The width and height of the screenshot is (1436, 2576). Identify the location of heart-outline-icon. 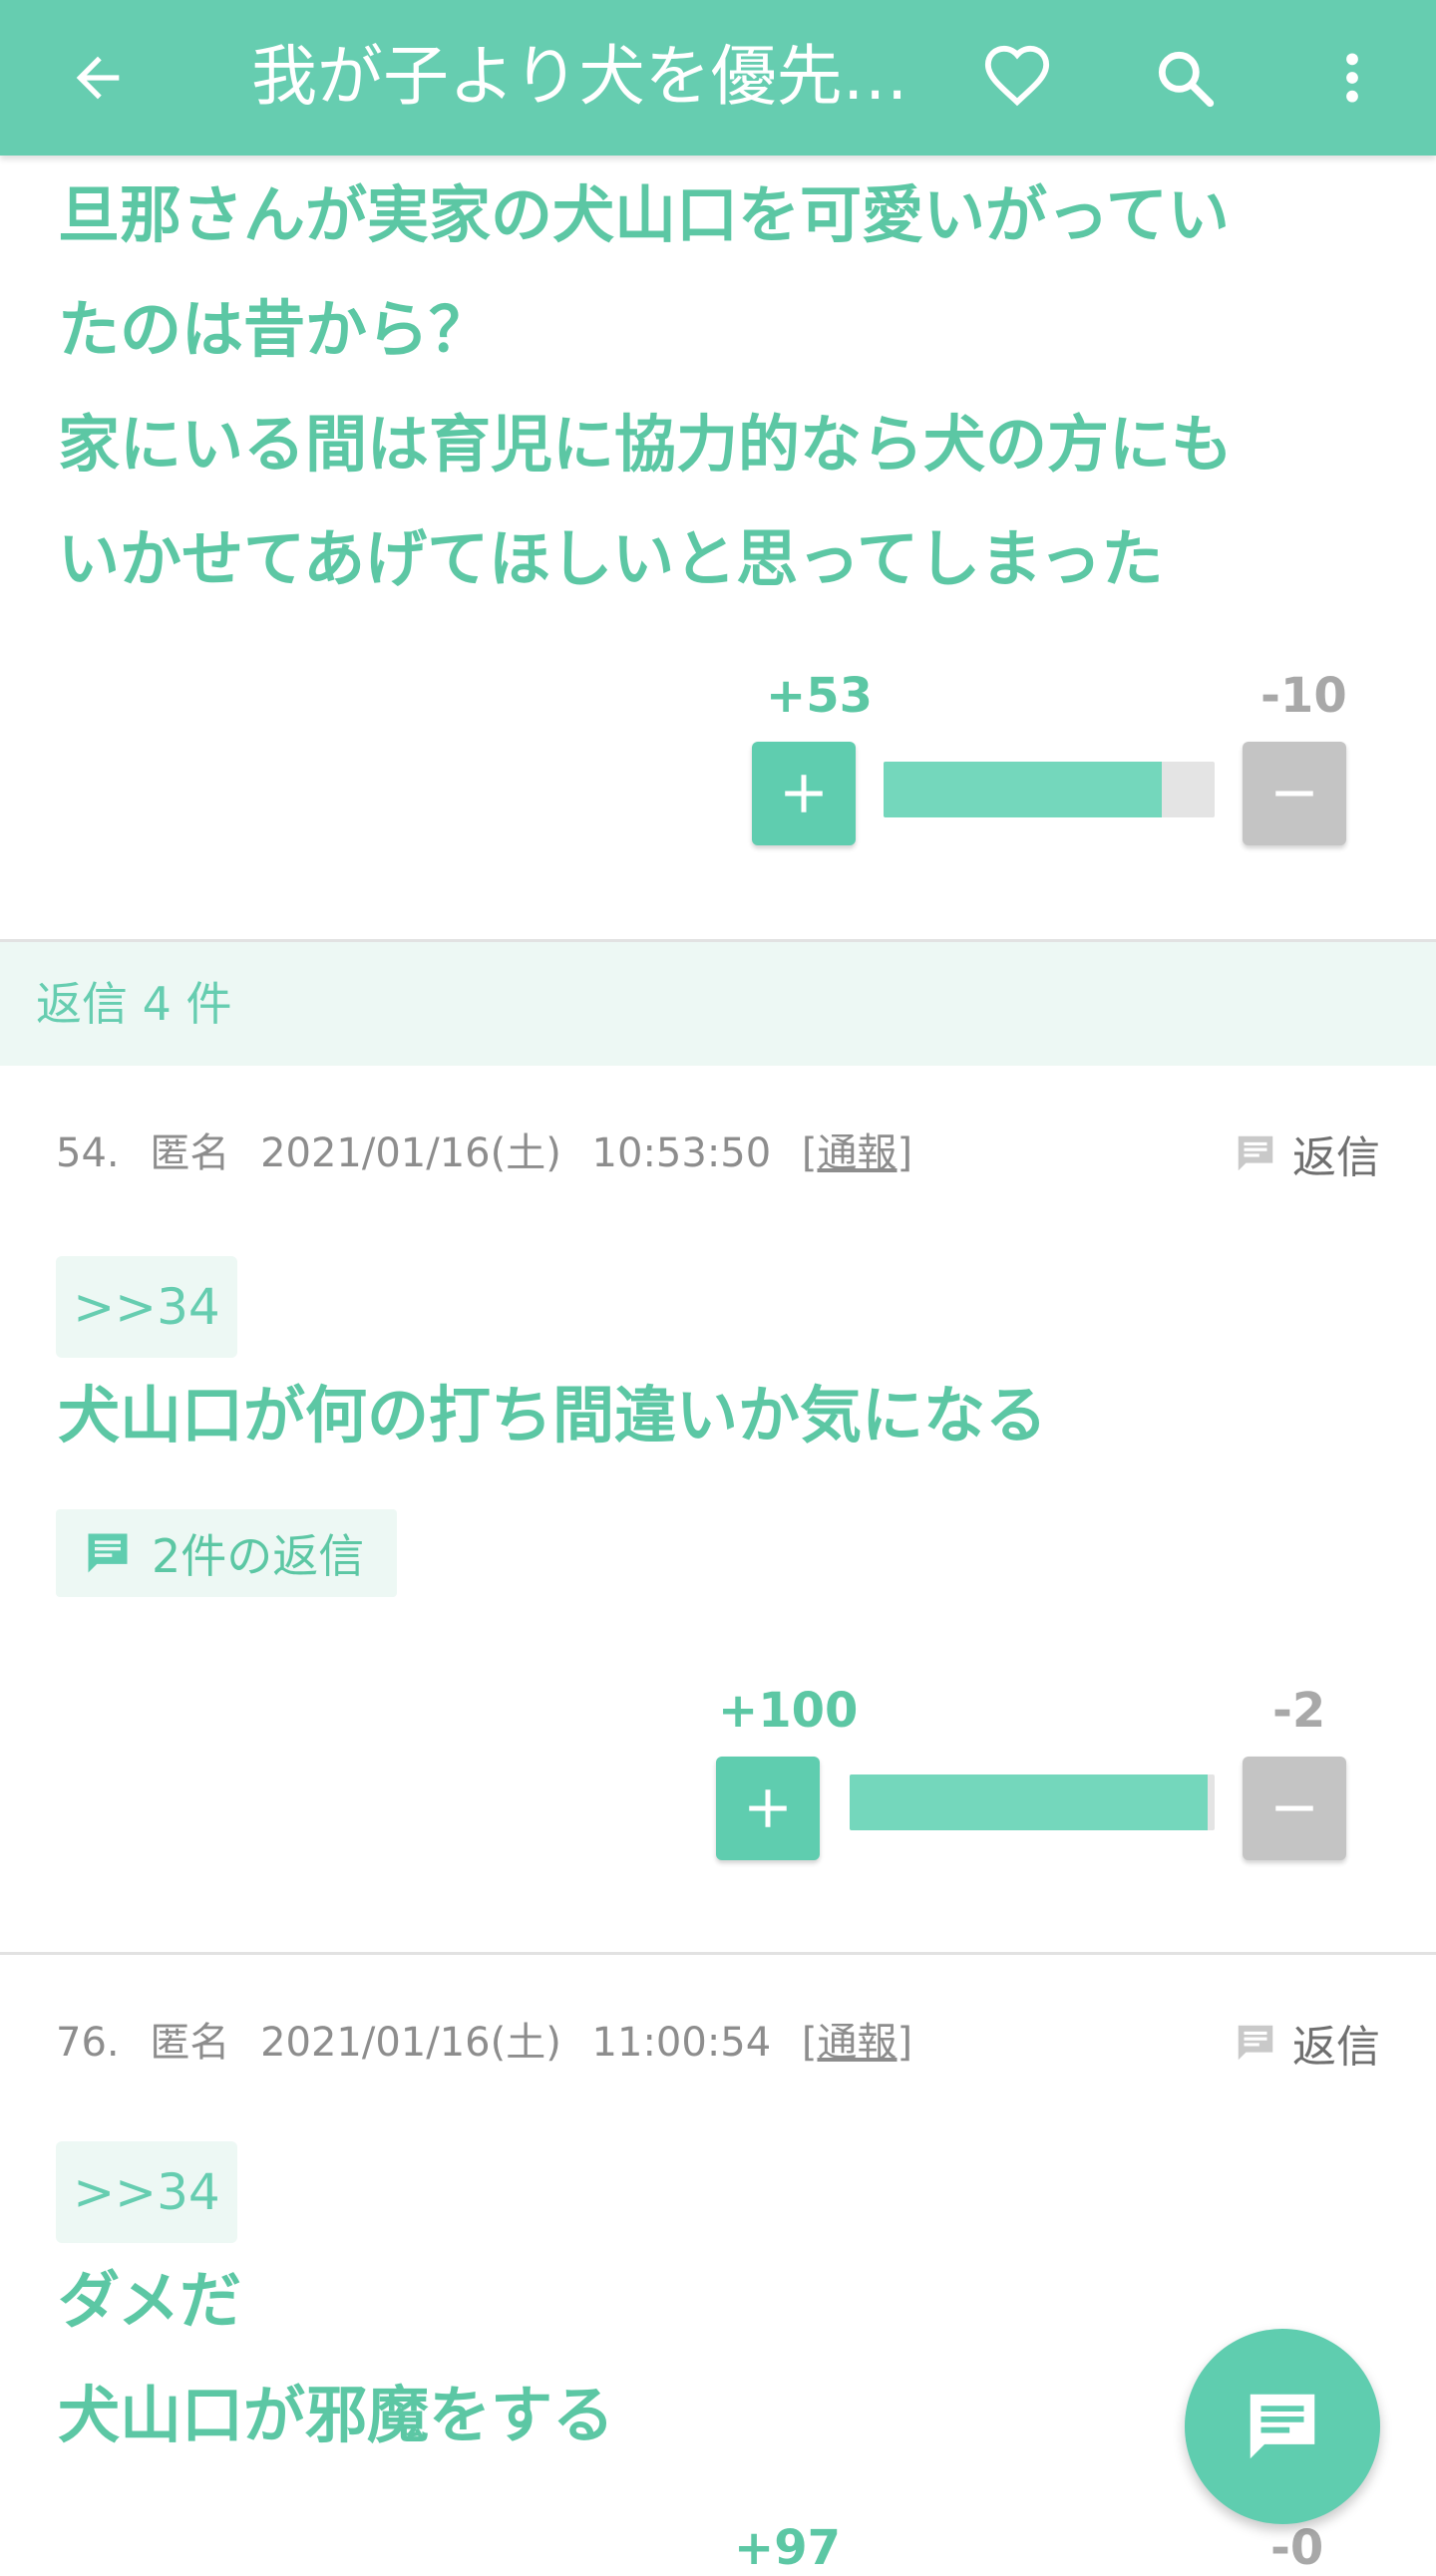
(1017, 76).